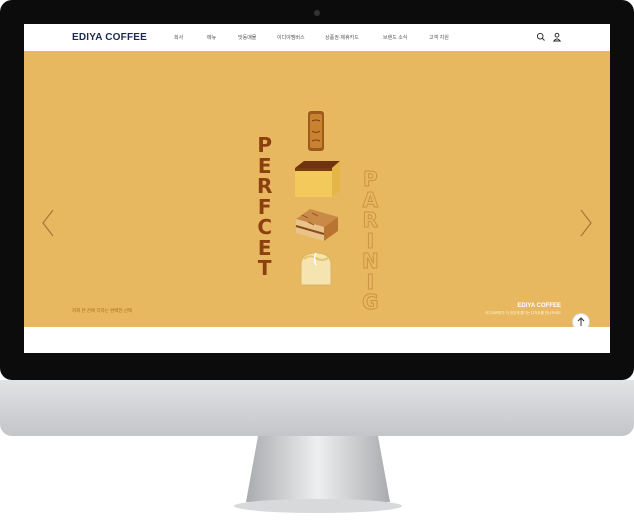  I want to click on letter: T, so click(264, 268).